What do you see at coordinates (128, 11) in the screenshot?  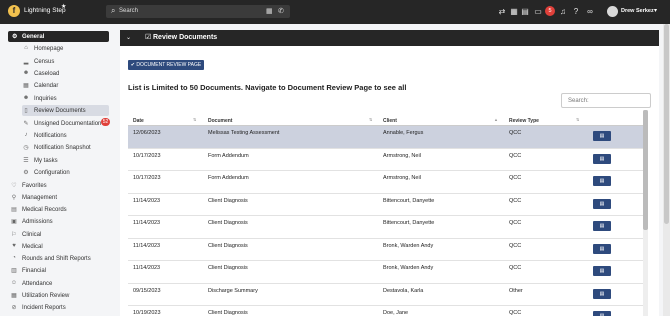 I see `global-search-input: Search` at bounding box center [128, 11].